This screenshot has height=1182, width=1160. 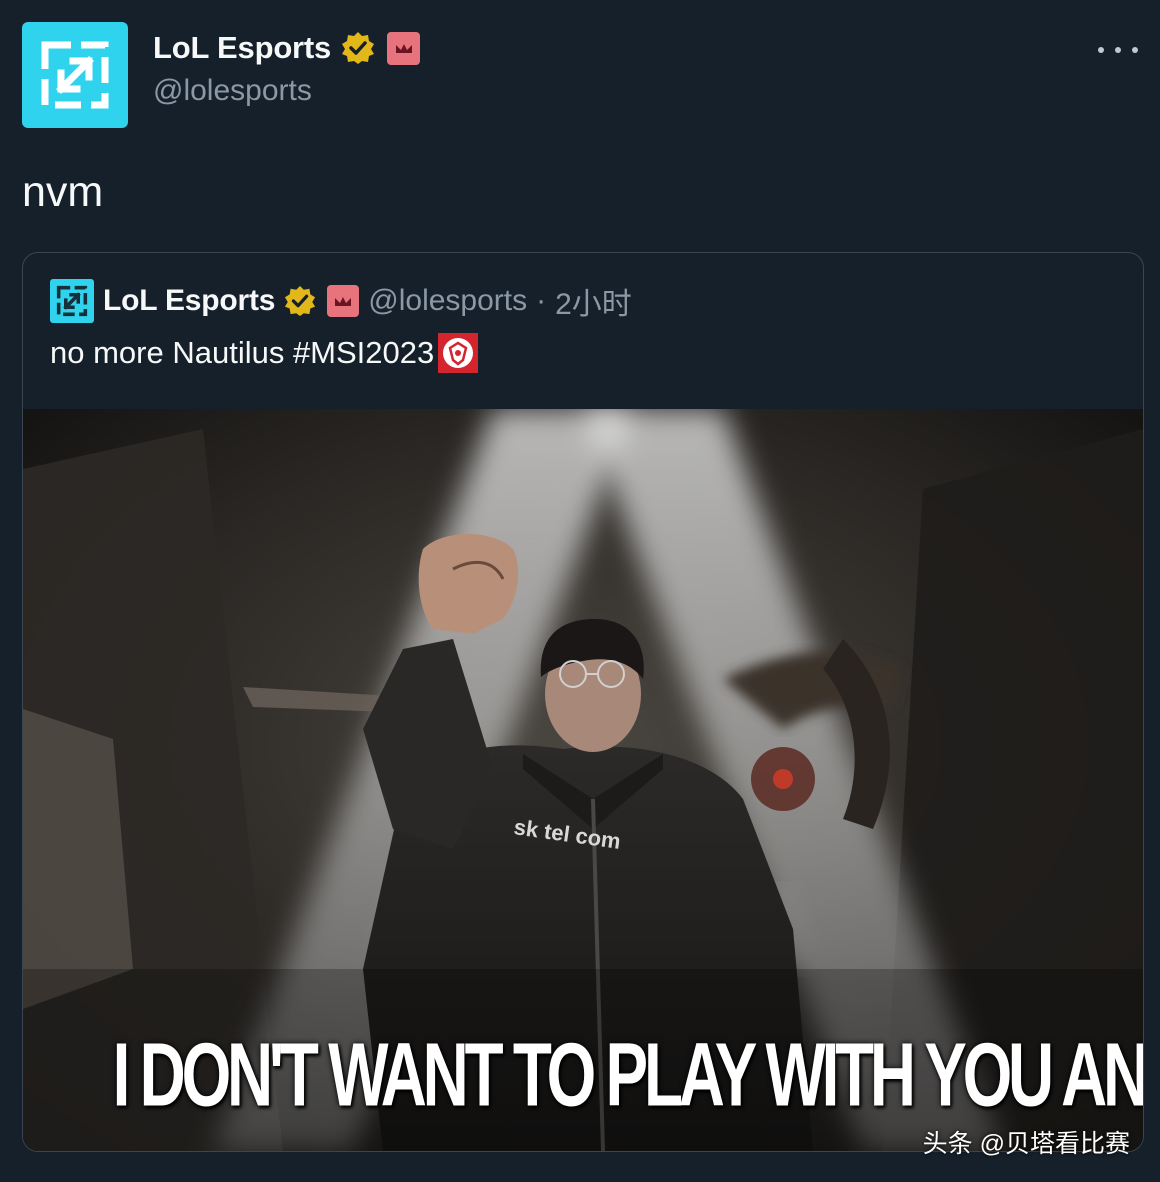 I want to click on quoted-tweet-text: no more Nautilus #MSI2023, so click(x=242, y=352).